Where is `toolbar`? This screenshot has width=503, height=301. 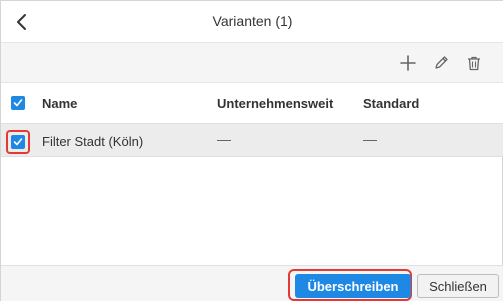
toolbar is located at coordinates (252, 63).